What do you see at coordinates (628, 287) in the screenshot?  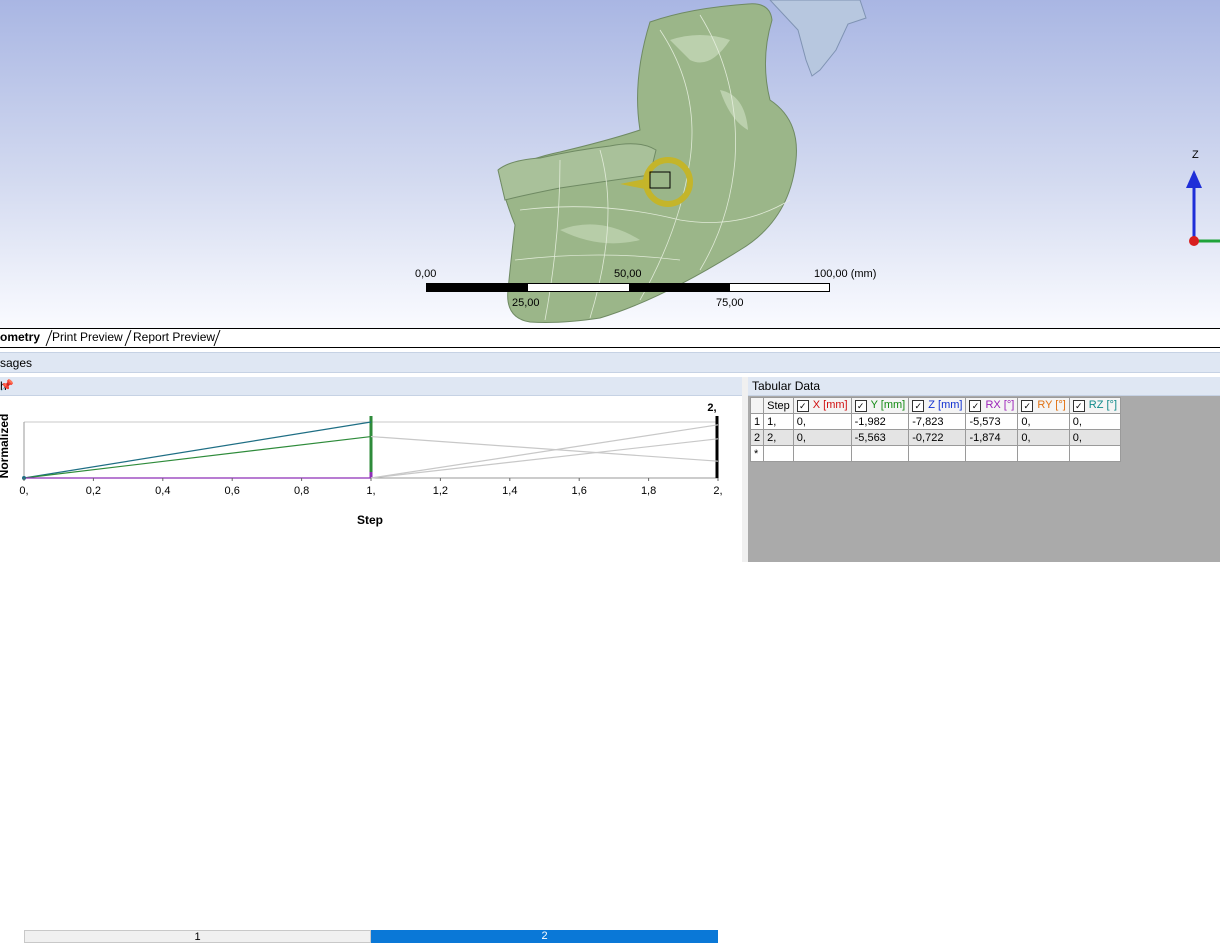 I see `scale-bar` at bounding box center [628, 287].